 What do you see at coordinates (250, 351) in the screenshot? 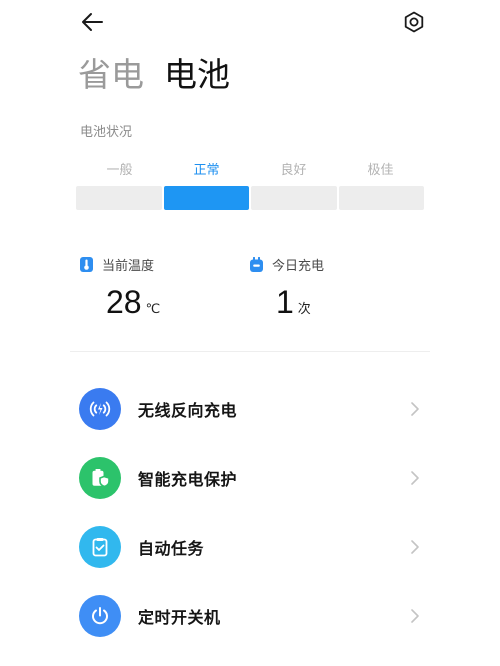
I see `section-divider` at bounding box center [250, 351].